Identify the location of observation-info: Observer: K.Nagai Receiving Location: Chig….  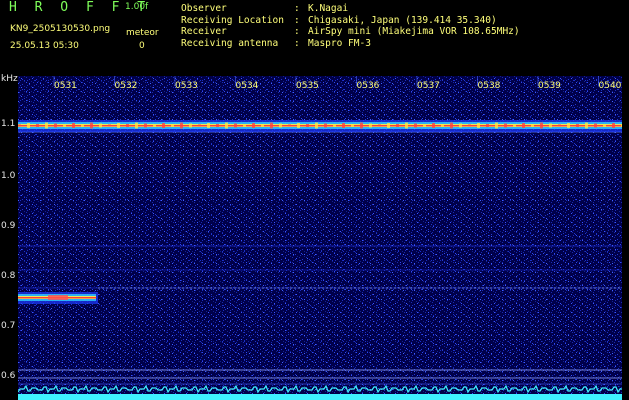
(350, 26).